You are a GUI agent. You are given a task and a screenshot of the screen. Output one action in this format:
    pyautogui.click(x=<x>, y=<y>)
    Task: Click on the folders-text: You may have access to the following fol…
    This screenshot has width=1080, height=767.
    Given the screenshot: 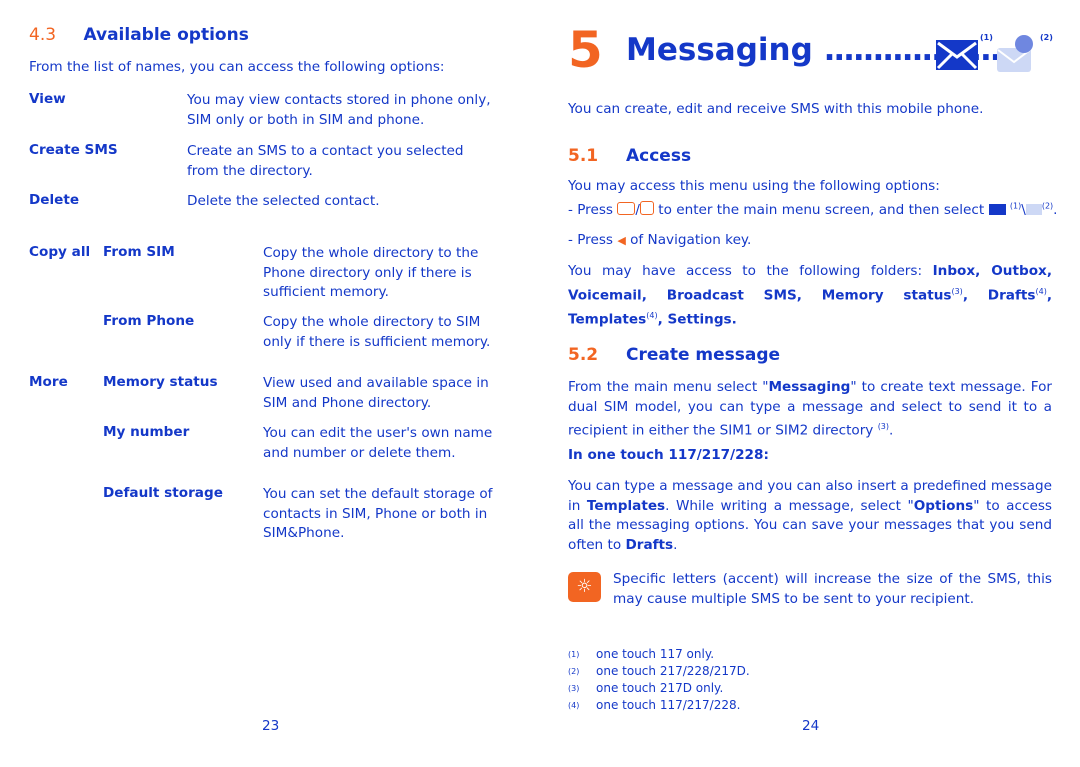 What is the action you would take?
    pyautogui.click(x=810, y=295)
    